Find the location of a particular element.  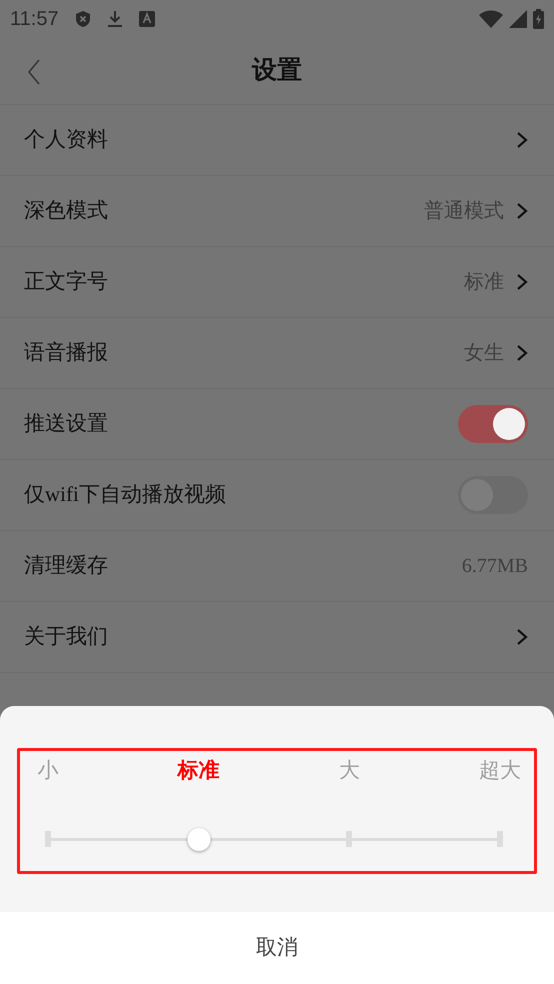

setting-label: 正文字号 is located at coordinates (66, 282).